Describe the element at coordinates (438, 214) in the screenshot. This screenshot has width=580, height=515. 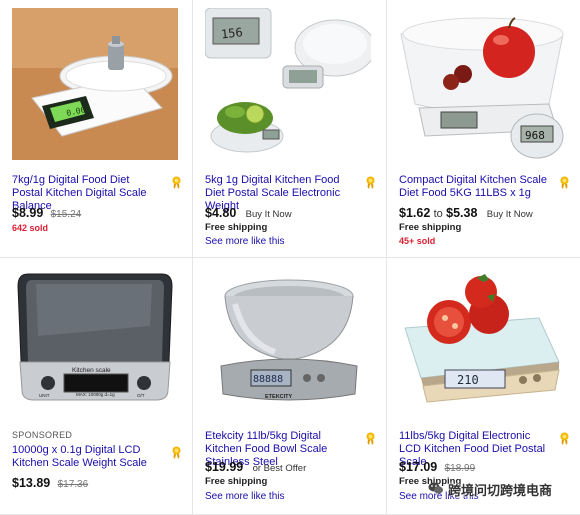
I see `price-range-to: to` at that location.